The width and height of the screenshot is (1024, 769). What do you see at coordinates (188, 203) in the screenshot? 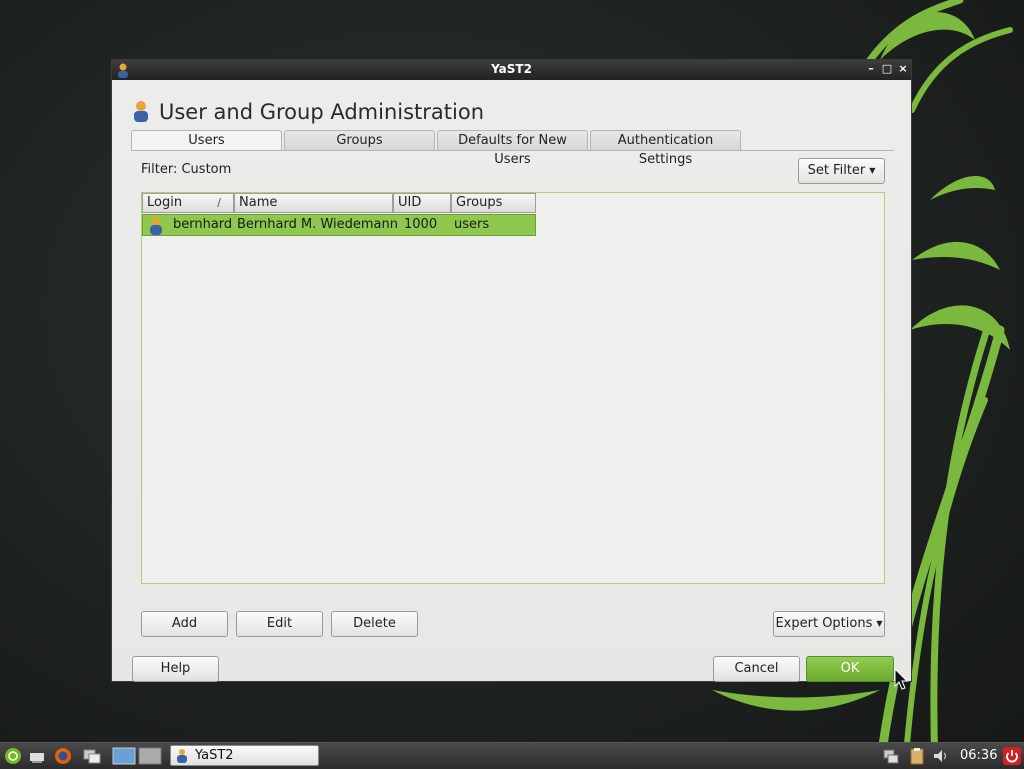
I see `column-header-login: Login ∕` at bounding box center [188, 203].